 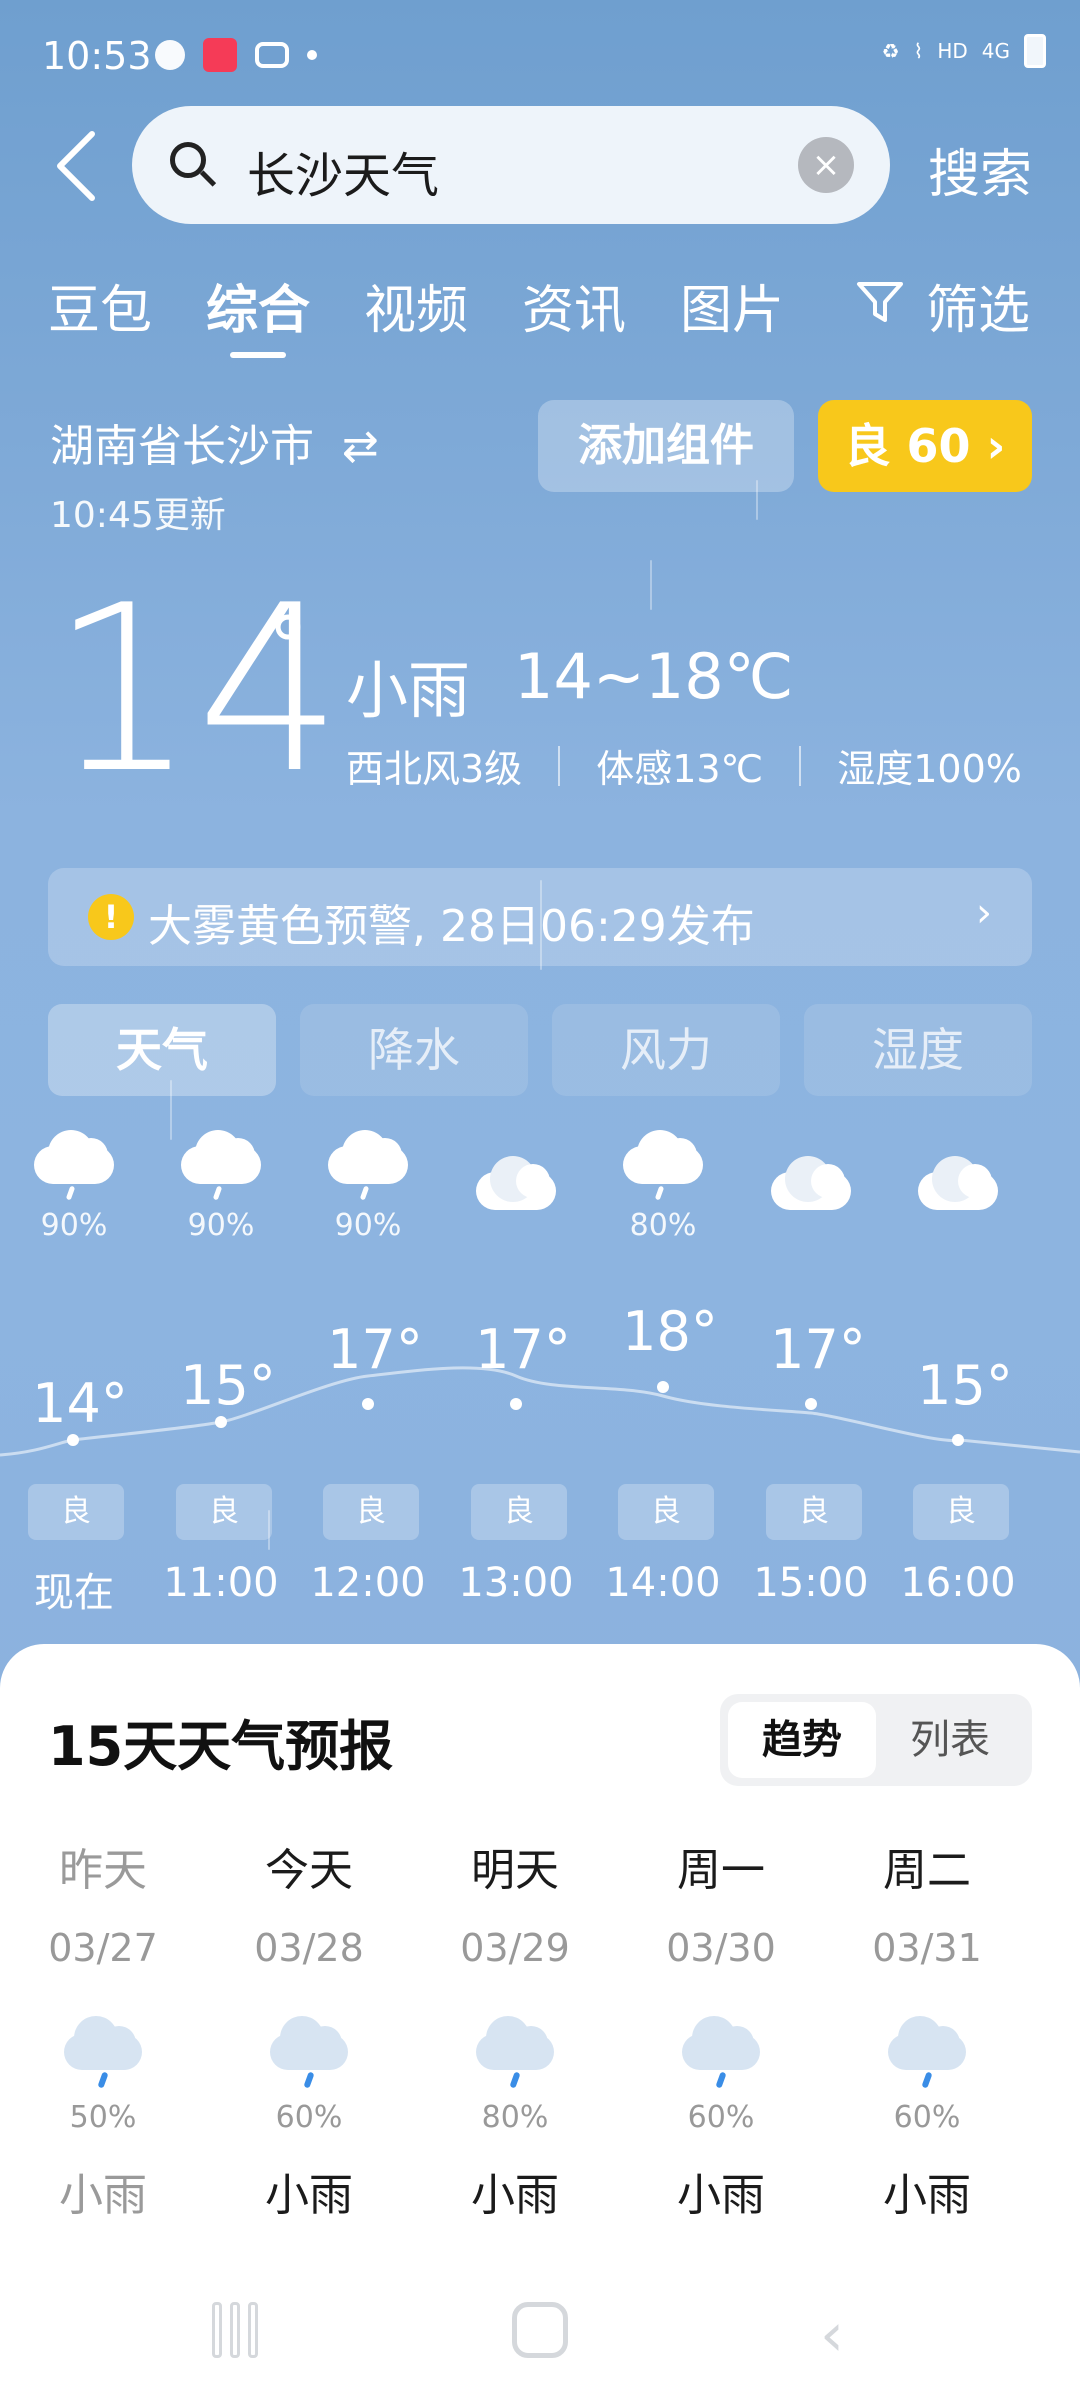 I want to click on tab-doubao: 豆包, so click(x=100, y=305).